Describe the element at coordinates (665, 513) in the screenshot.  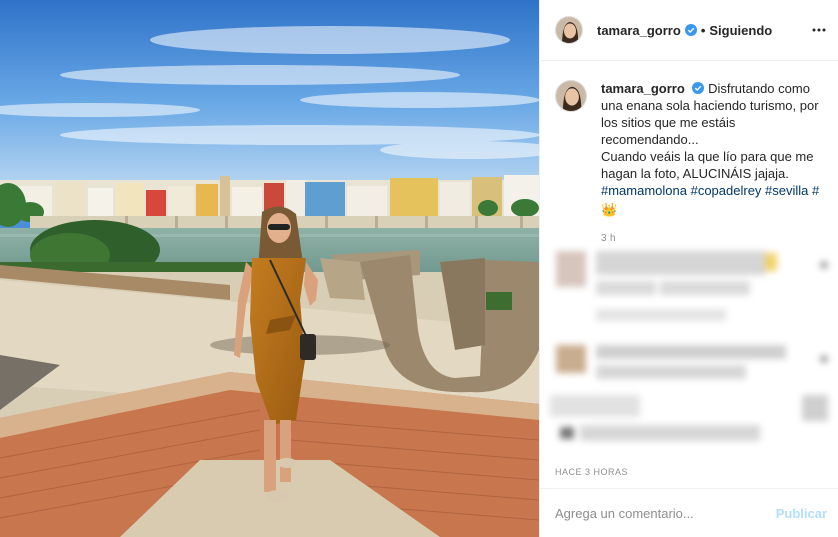
I see `comment-input` at that location.